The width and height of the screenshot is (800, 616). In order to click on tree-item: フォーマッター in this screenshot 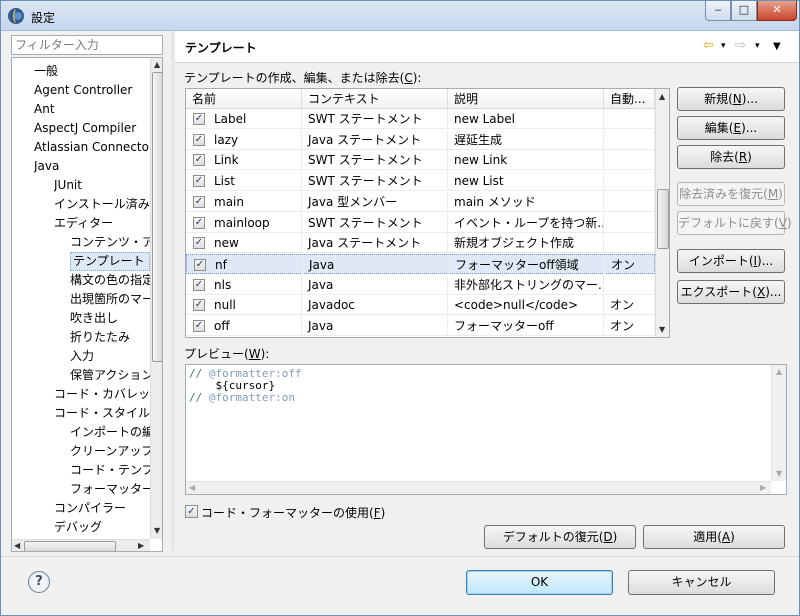, I will do `click(110, 489)`.